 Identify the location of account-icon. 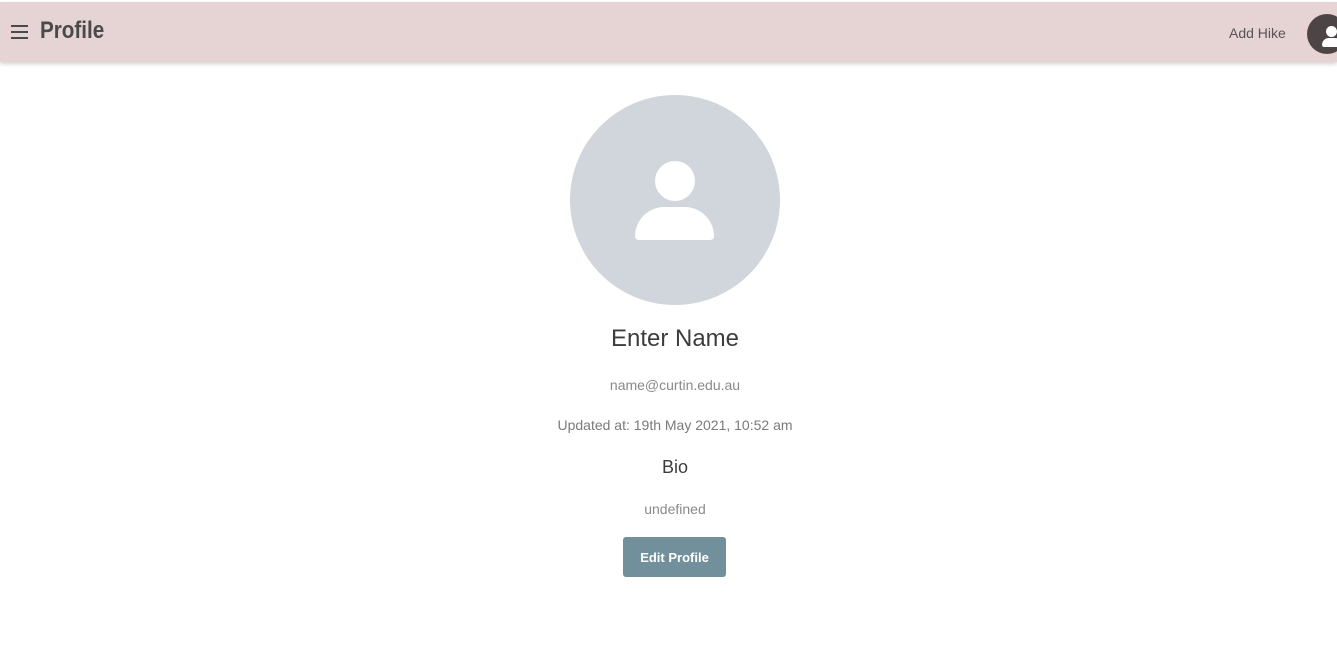
(1322, 34).